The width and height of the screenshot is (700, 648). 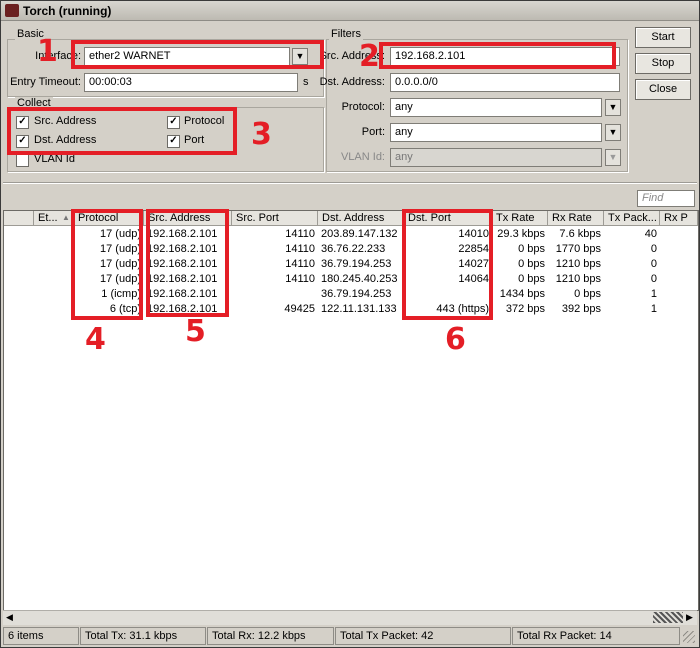 What do you see at coordinates (373, 132) in the screenshot?
I see `port-filter-label: Port:` at bounding box center [373, 132].